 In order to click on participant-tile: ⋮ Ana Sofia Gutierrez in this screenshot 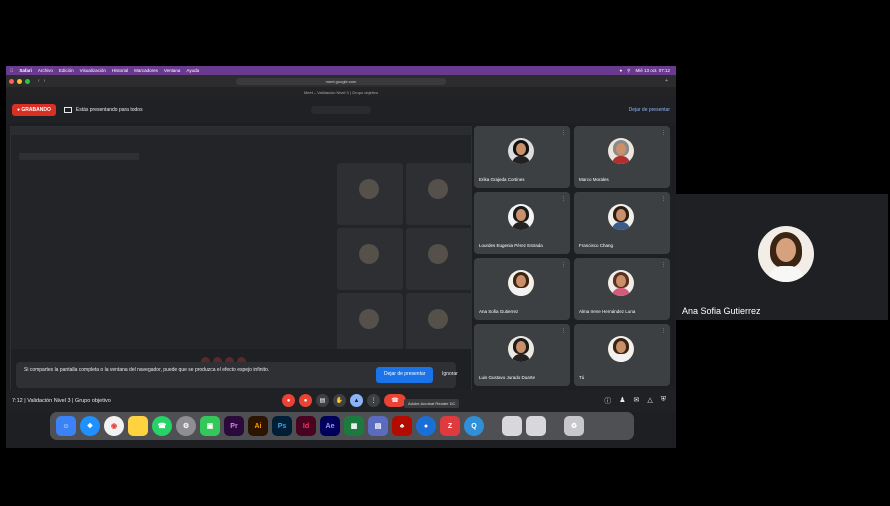, I will do `click(522, 289)`.